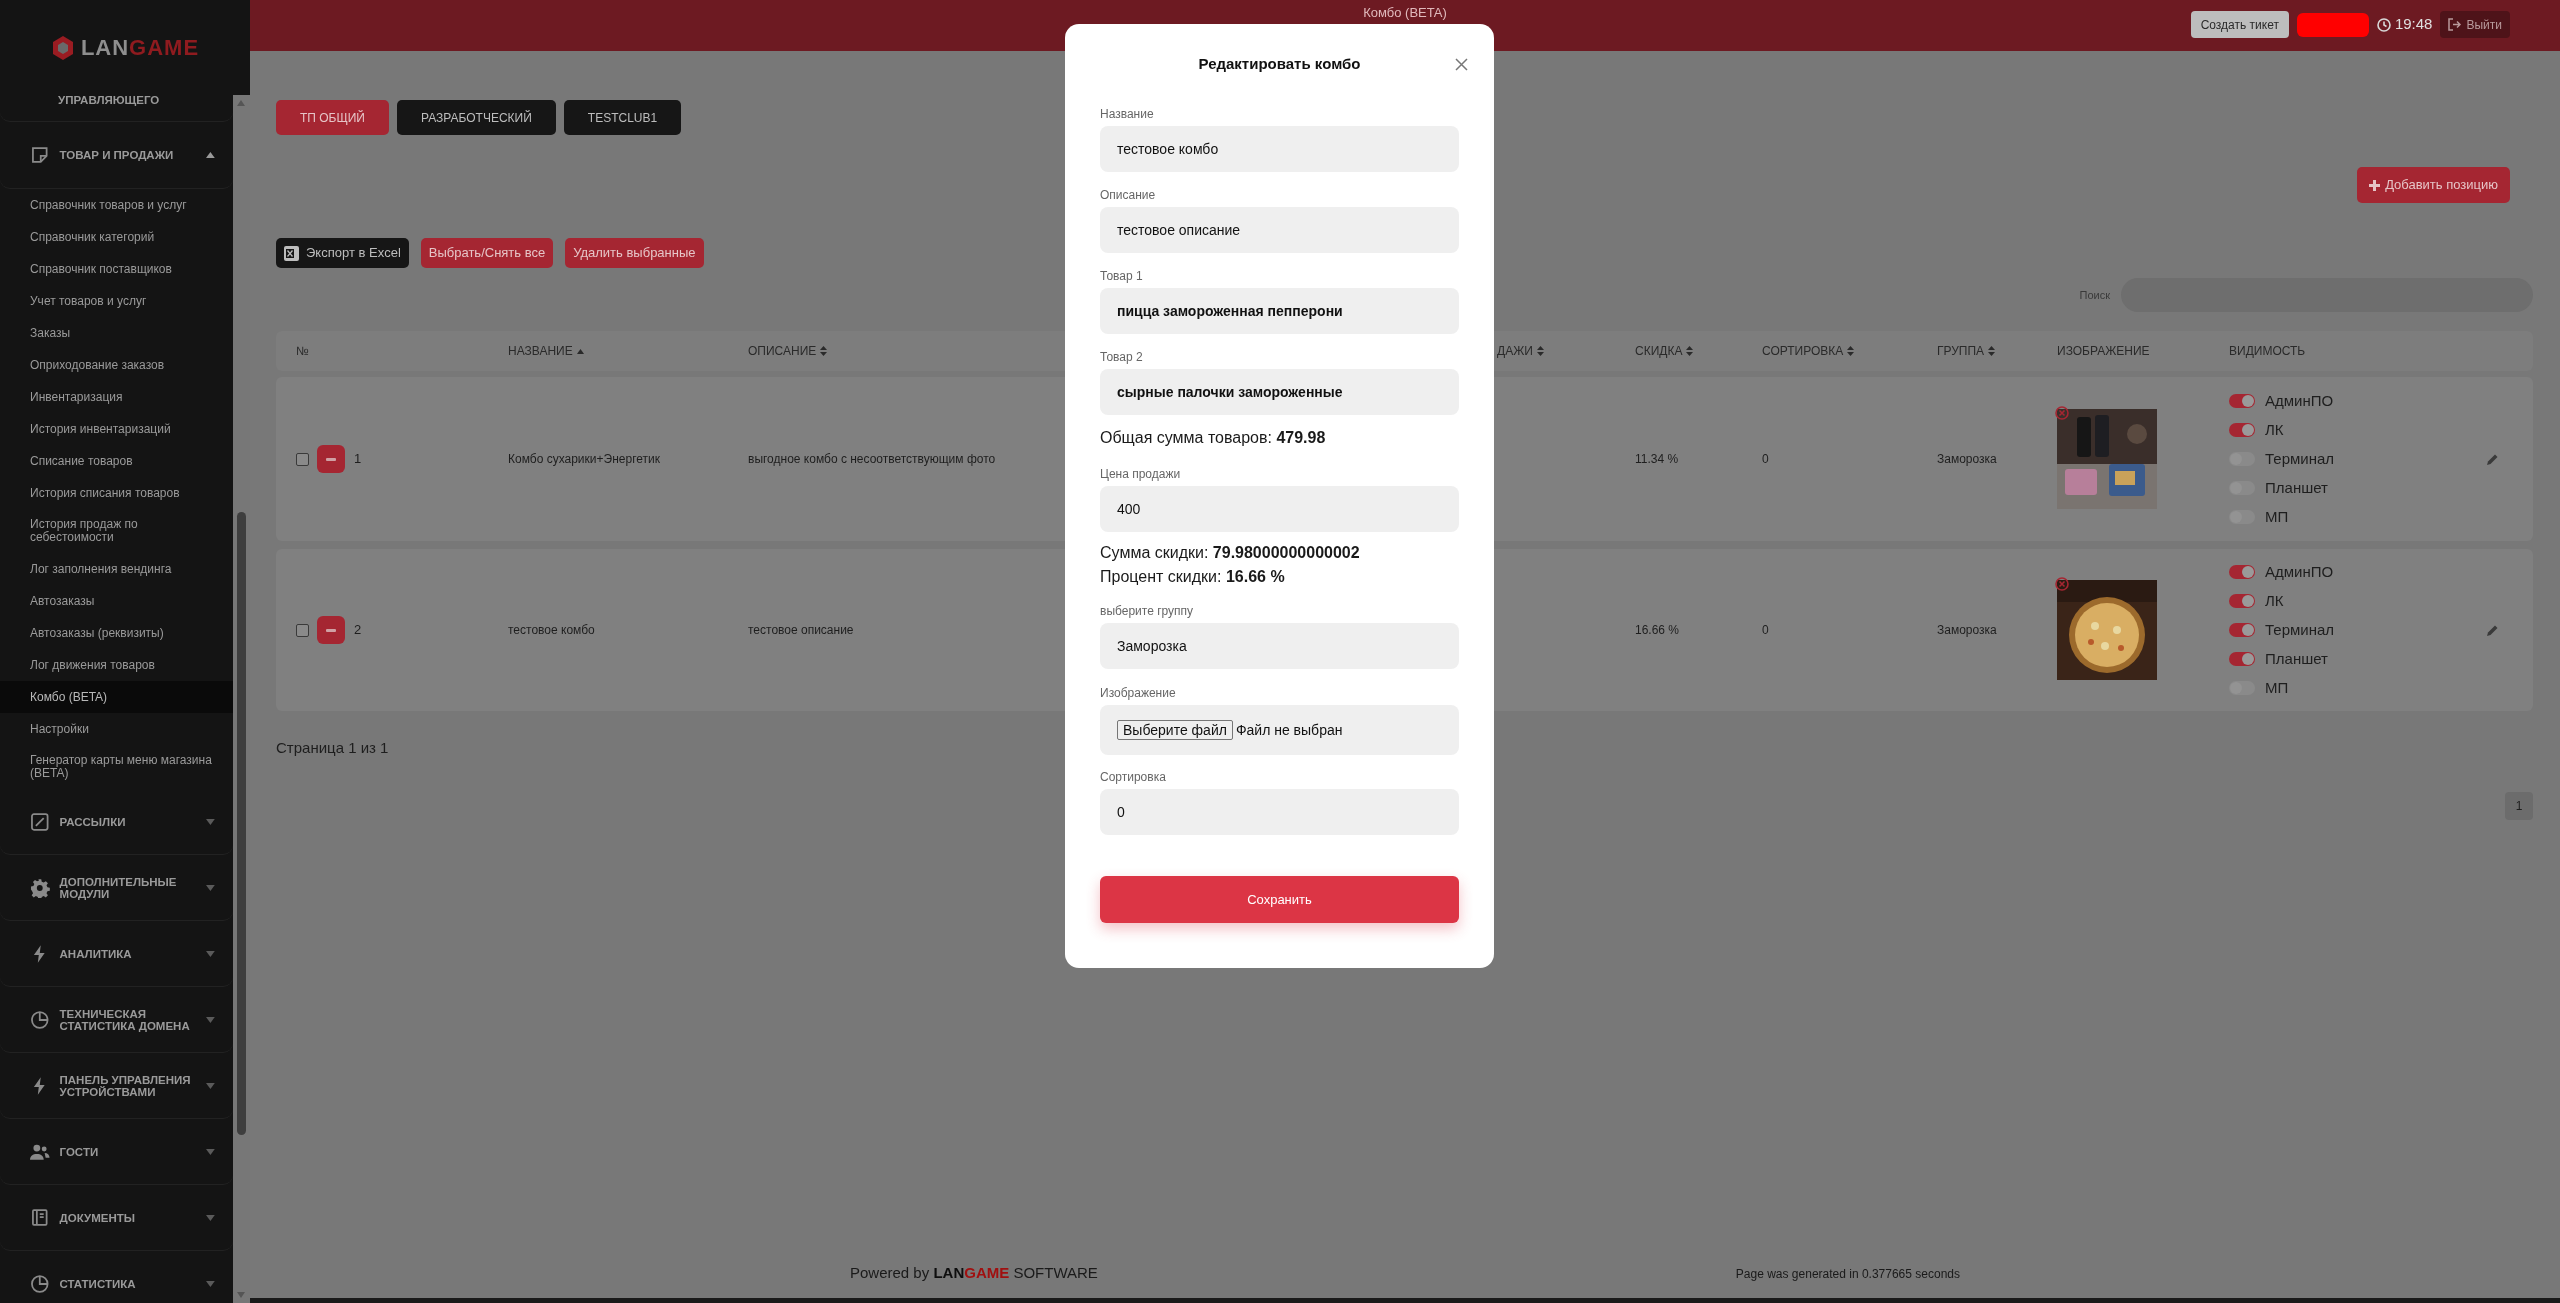 Image resolution: width=2560 pixels, height=1303 pixels. What do you see at coordinates (1967, 630) in the screenshot?
I see `table-cell-text: Заморозка` at bounding box center [1967, 630].